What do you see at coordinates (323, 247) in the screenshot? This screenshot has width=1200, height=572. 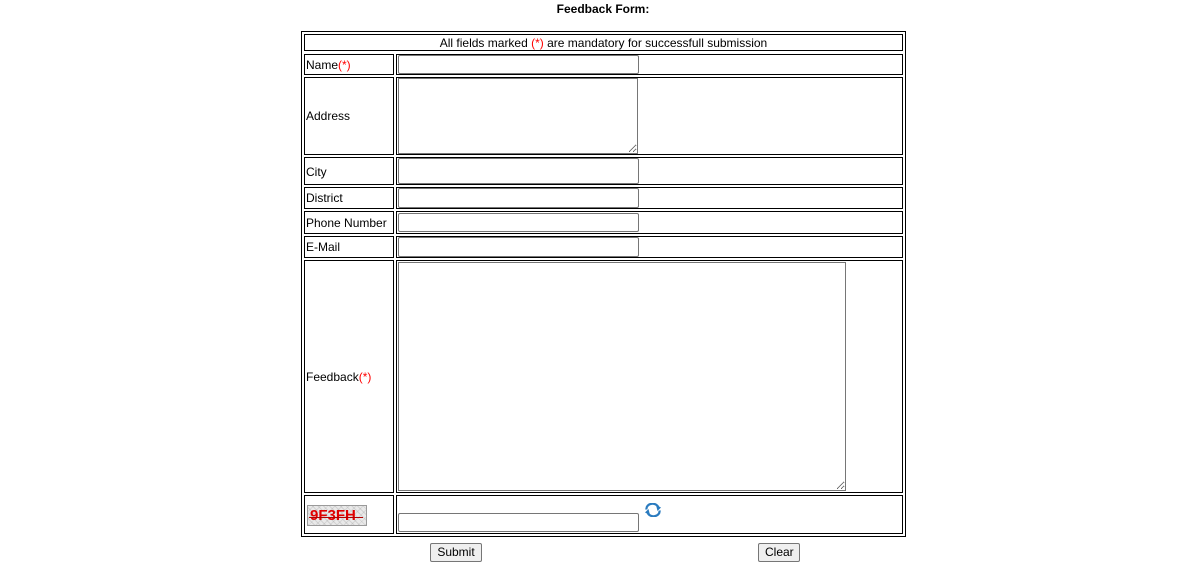 I see `email-label: E-Mail` at bounding box center [323, 247].